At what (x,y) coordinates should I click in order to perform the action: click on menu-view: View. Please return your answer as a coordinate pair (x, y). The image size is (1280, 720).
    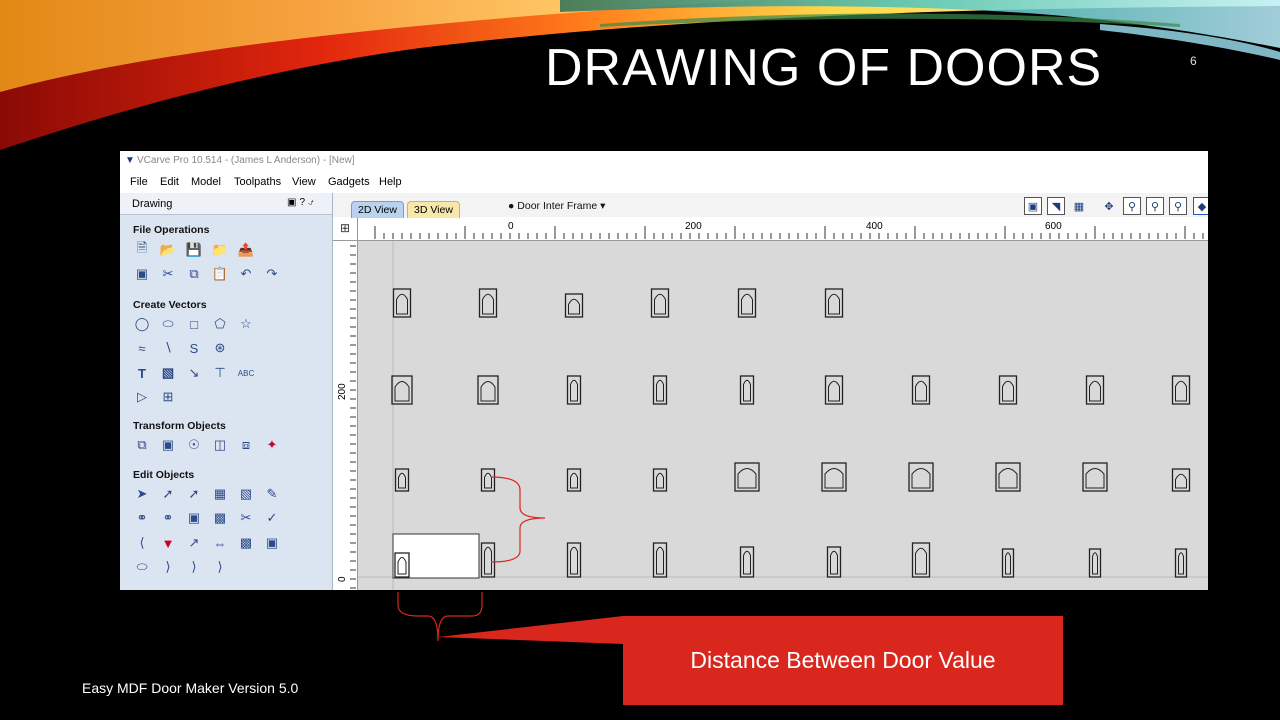
    Looking at the image, I should click on (304, 182).